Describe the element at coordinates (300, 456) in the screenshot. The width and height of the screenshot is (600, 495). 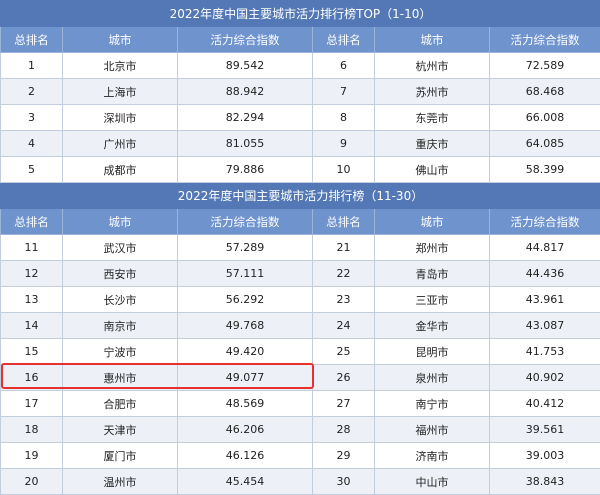
I see `table-row: 19厦门市46.12629济南市39.003` at that location.